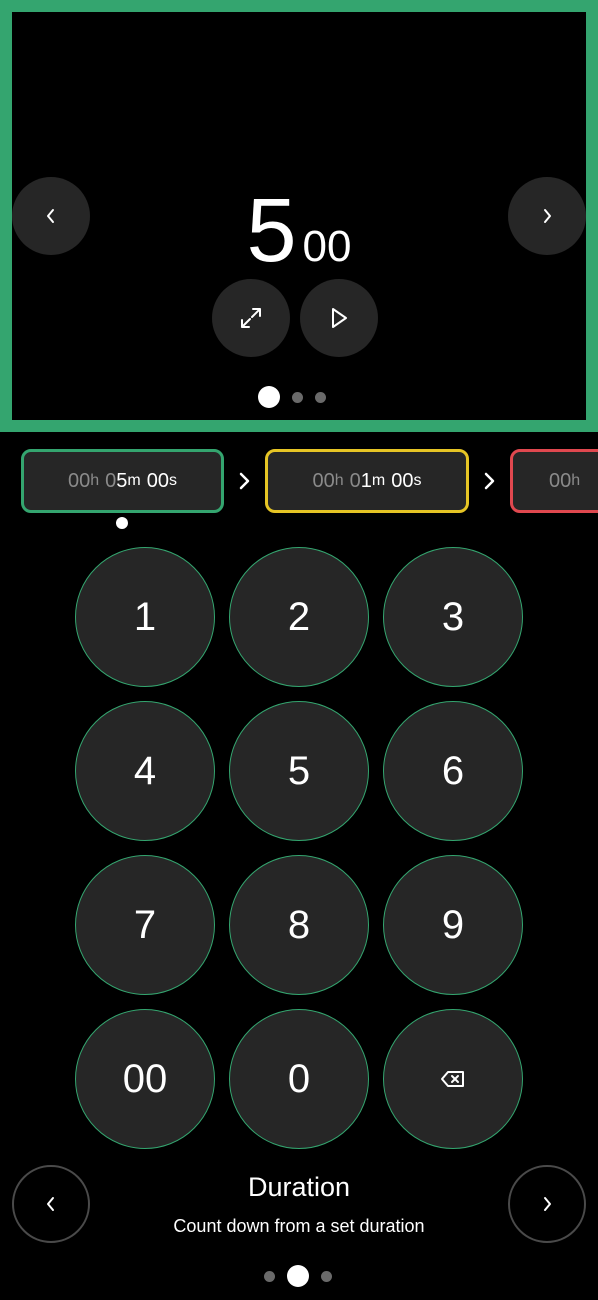  I want to click on timer-seconds: 00, so click(327, 246).